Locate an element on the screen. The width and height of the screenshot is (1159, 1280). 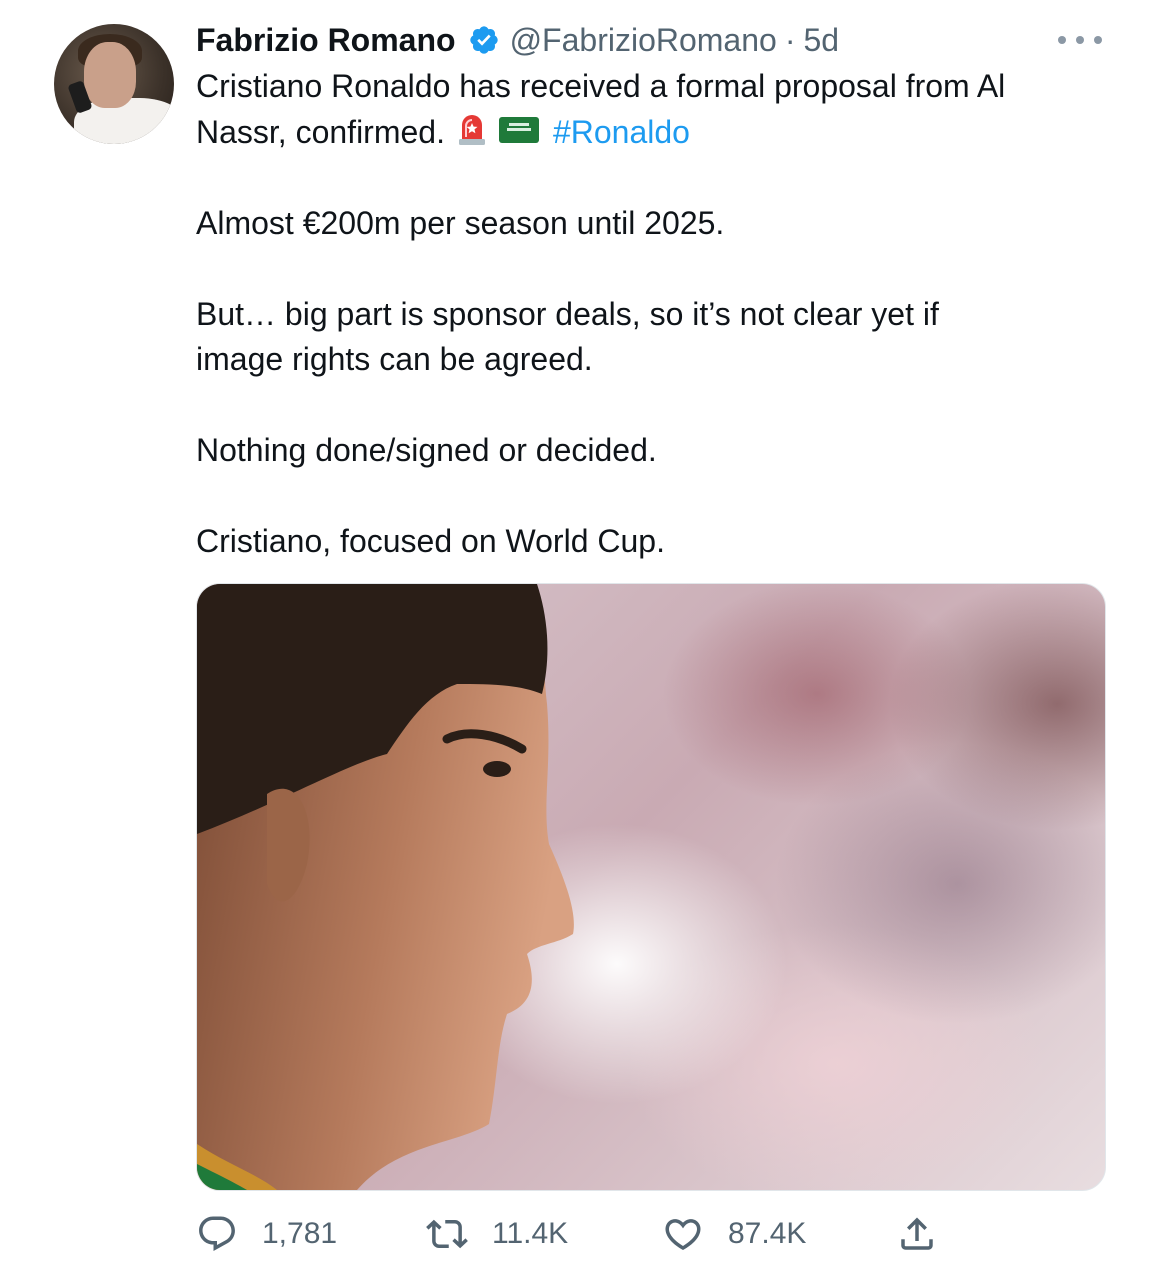
tweet-paragraph: image rights can be agreed. is located at coordinates (394, 359).